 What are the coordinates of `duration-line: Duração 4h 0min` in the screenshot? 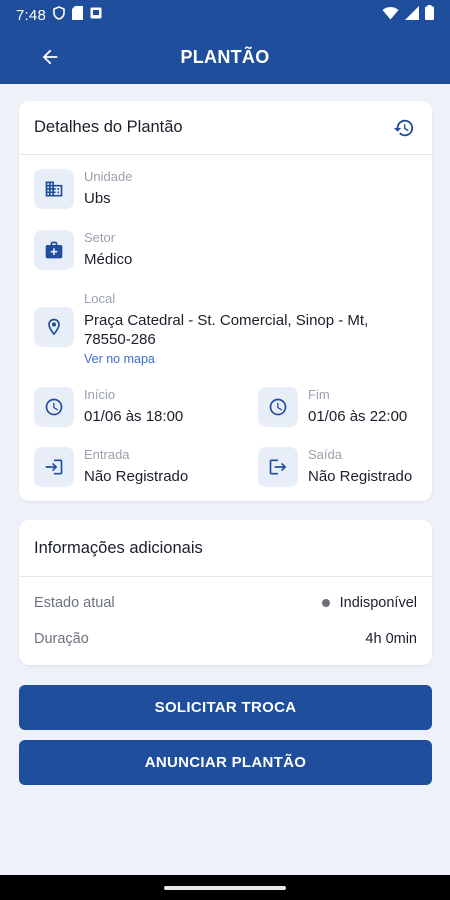 It's located at (225, 639).